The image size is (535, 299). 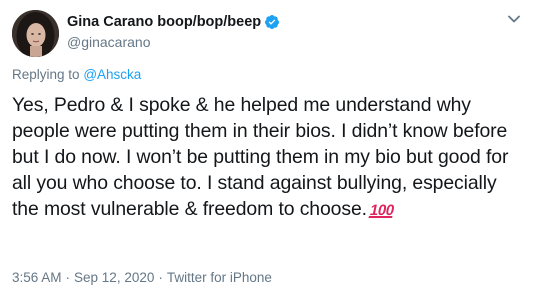 I want to click on avatar-image, so click(x=35, y=33).